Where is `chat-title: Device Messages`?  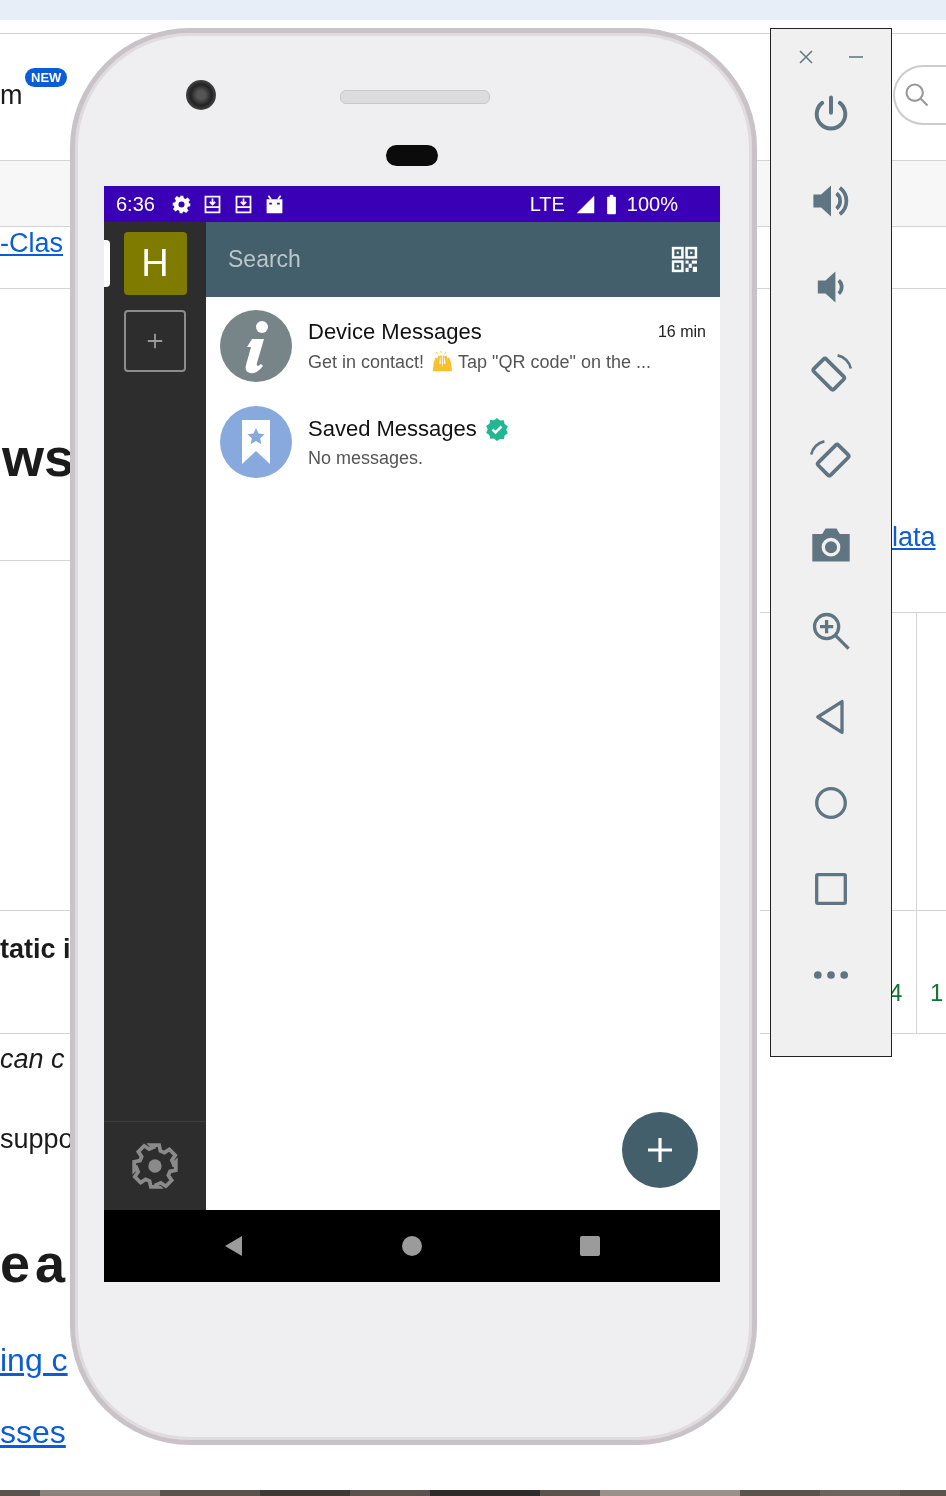 chat-title: Device Messages is located at coordinates (395, 332).